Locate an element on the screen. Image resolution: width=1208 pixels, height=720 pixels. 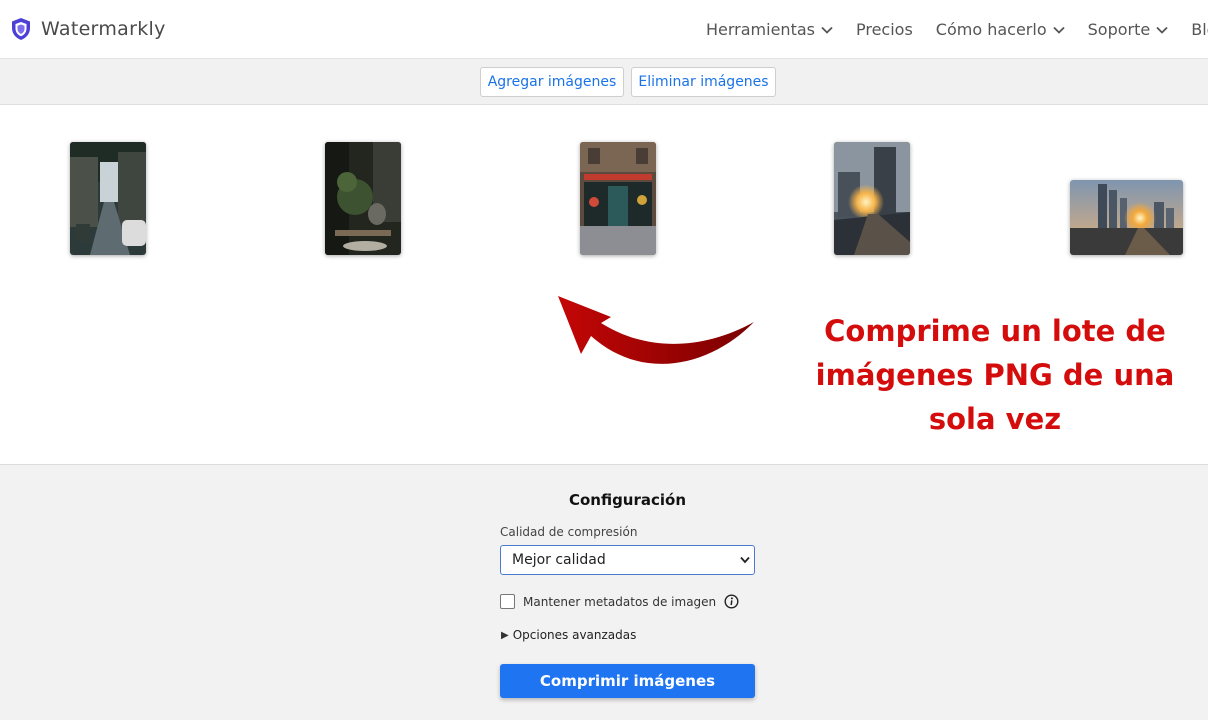
nav-soporte: Soporte is located at coordinates (1128, 29).